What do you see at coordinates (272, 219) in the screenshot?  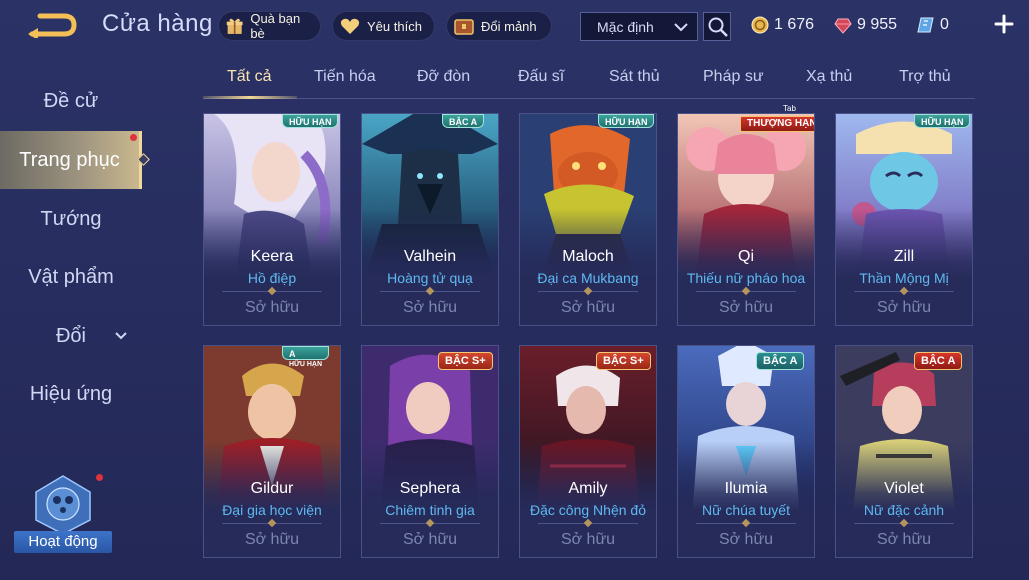 I see `skin-card-keera: HỮU HẠN Keera Hồ điệp Sở hữu` at bounding box center [272, 219].